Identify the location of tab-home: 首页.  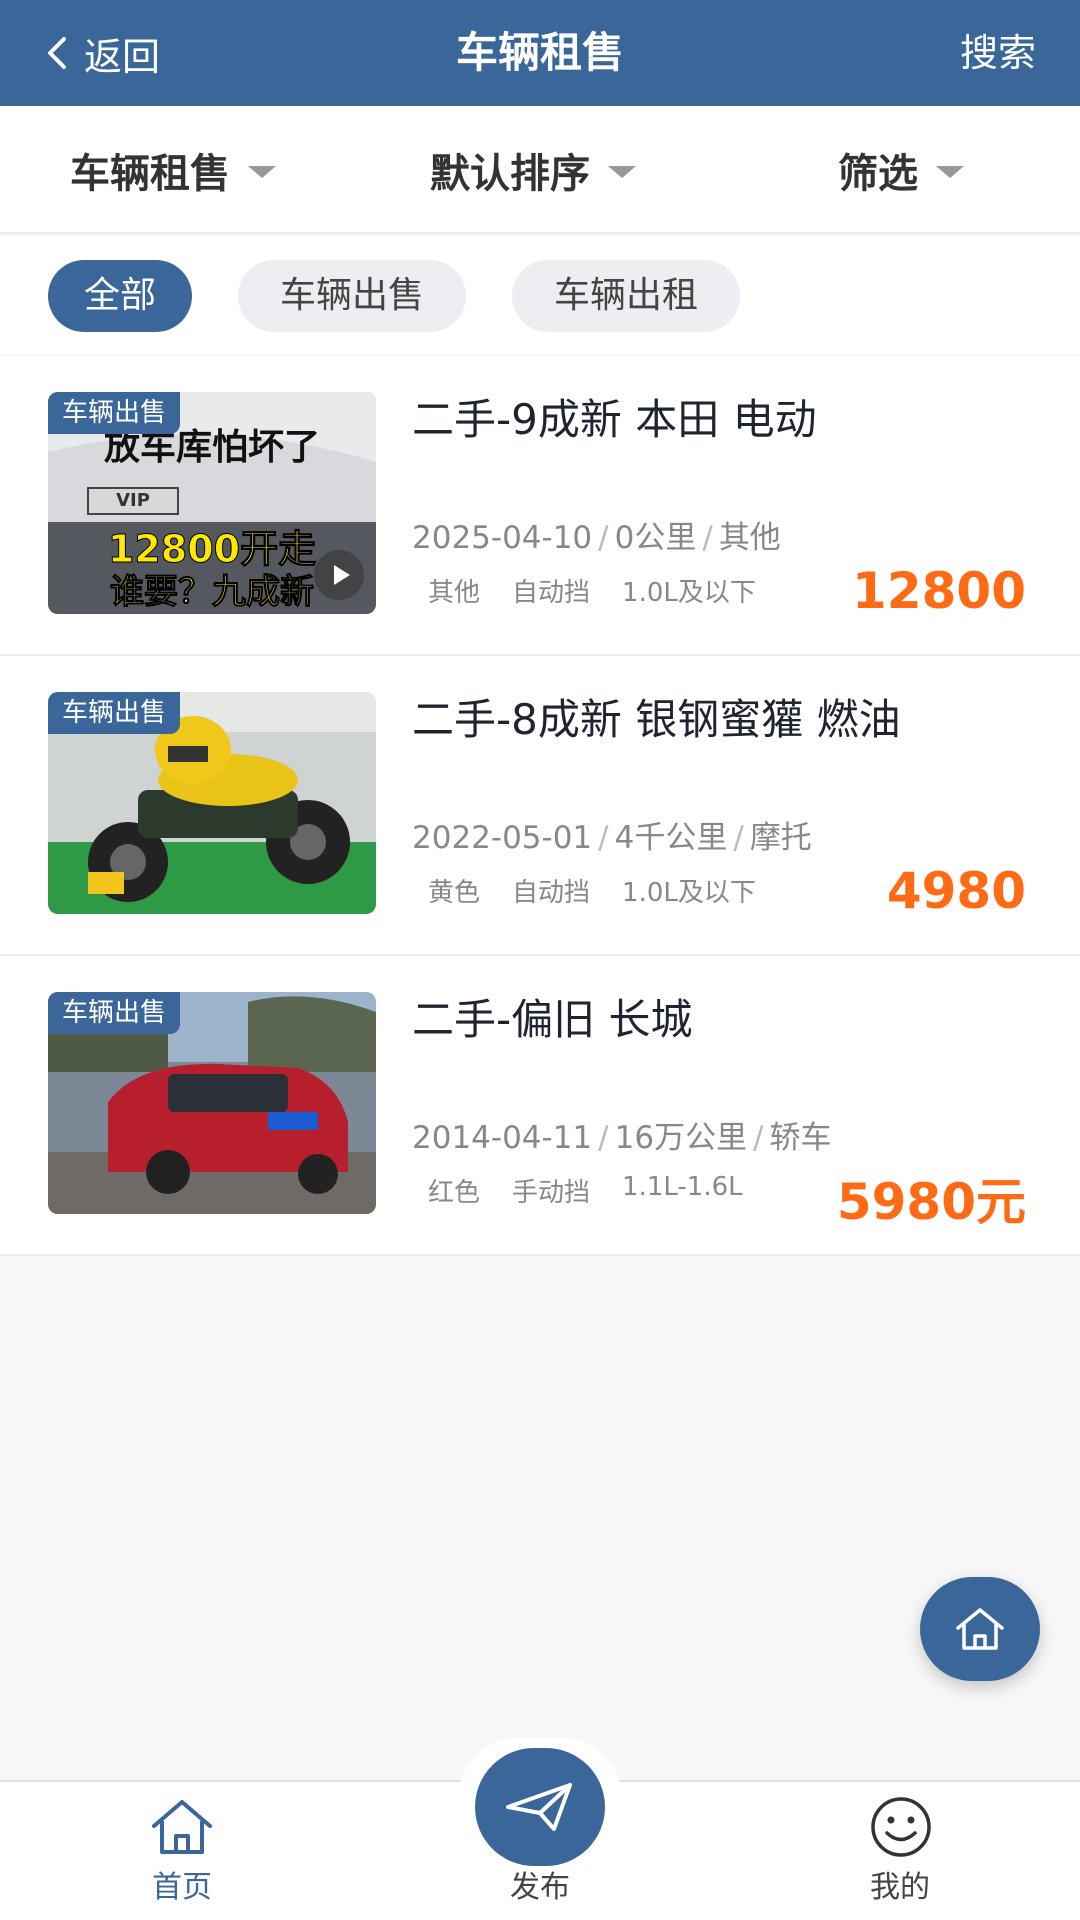
(182, 1851).